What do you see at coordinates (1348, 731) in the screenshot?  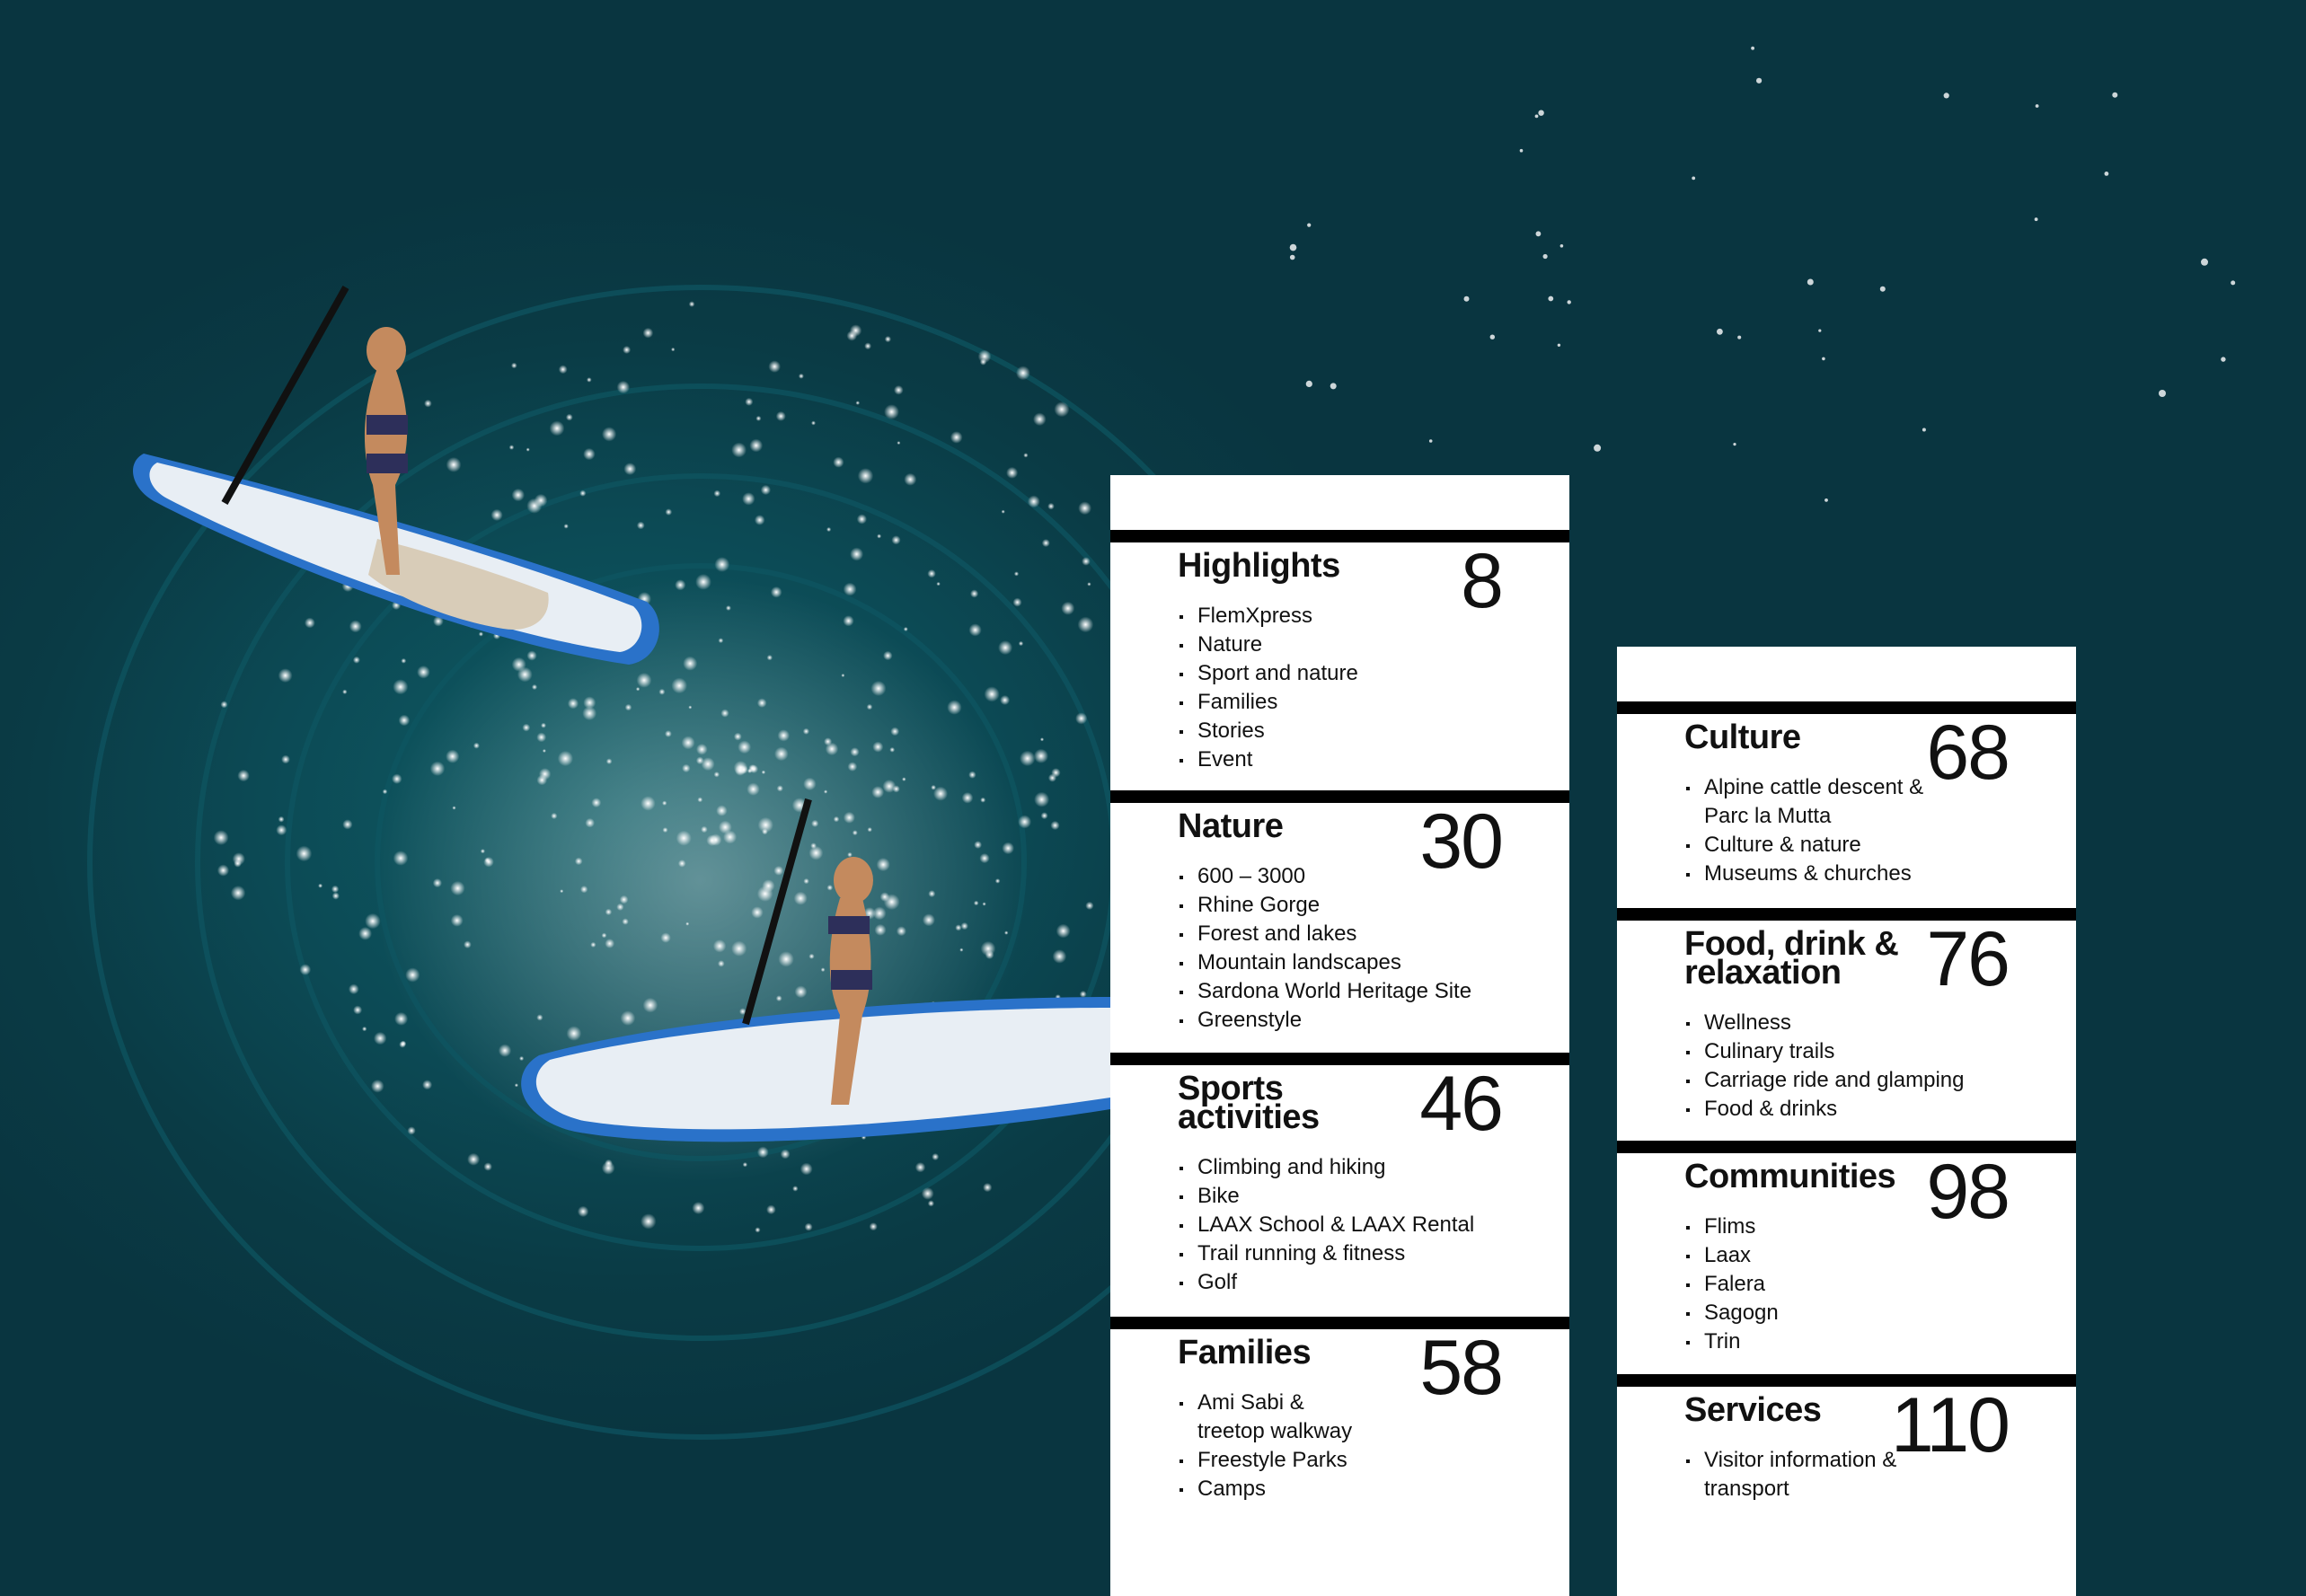 I see `topic-item: Stories` at bounding box center [1348, 731].